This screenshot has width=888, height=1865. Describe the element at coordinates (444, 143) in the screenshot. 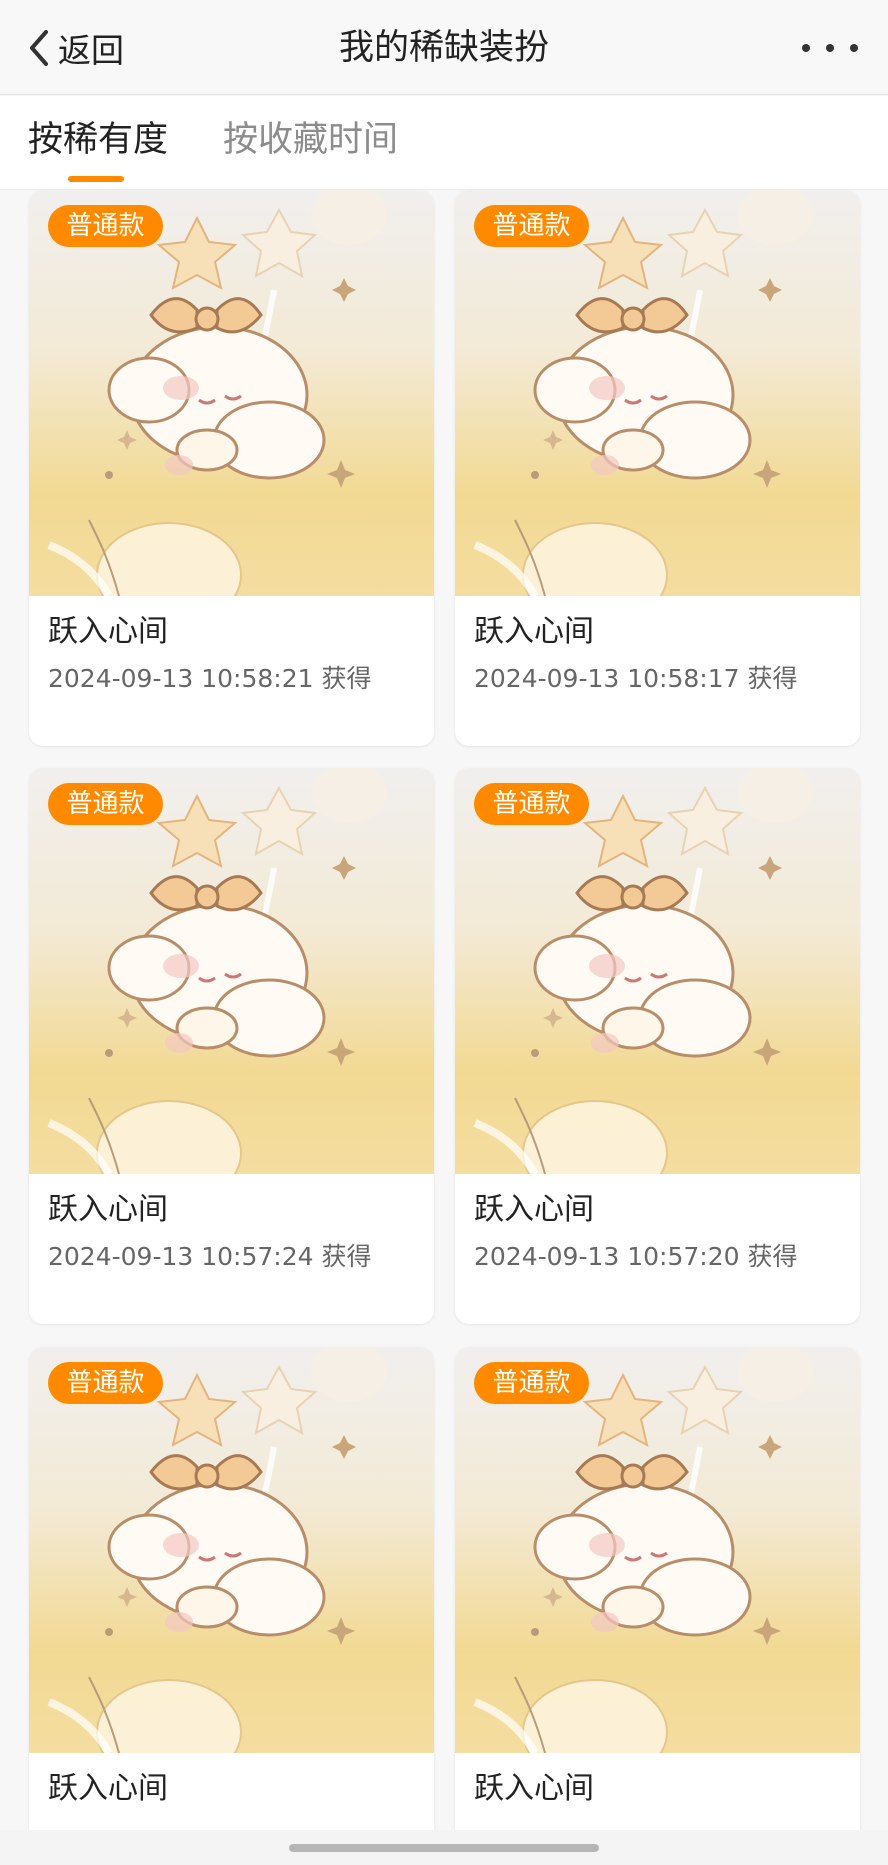

I see `sort-tabs: 按稀有度 按收藏时间` at that location.